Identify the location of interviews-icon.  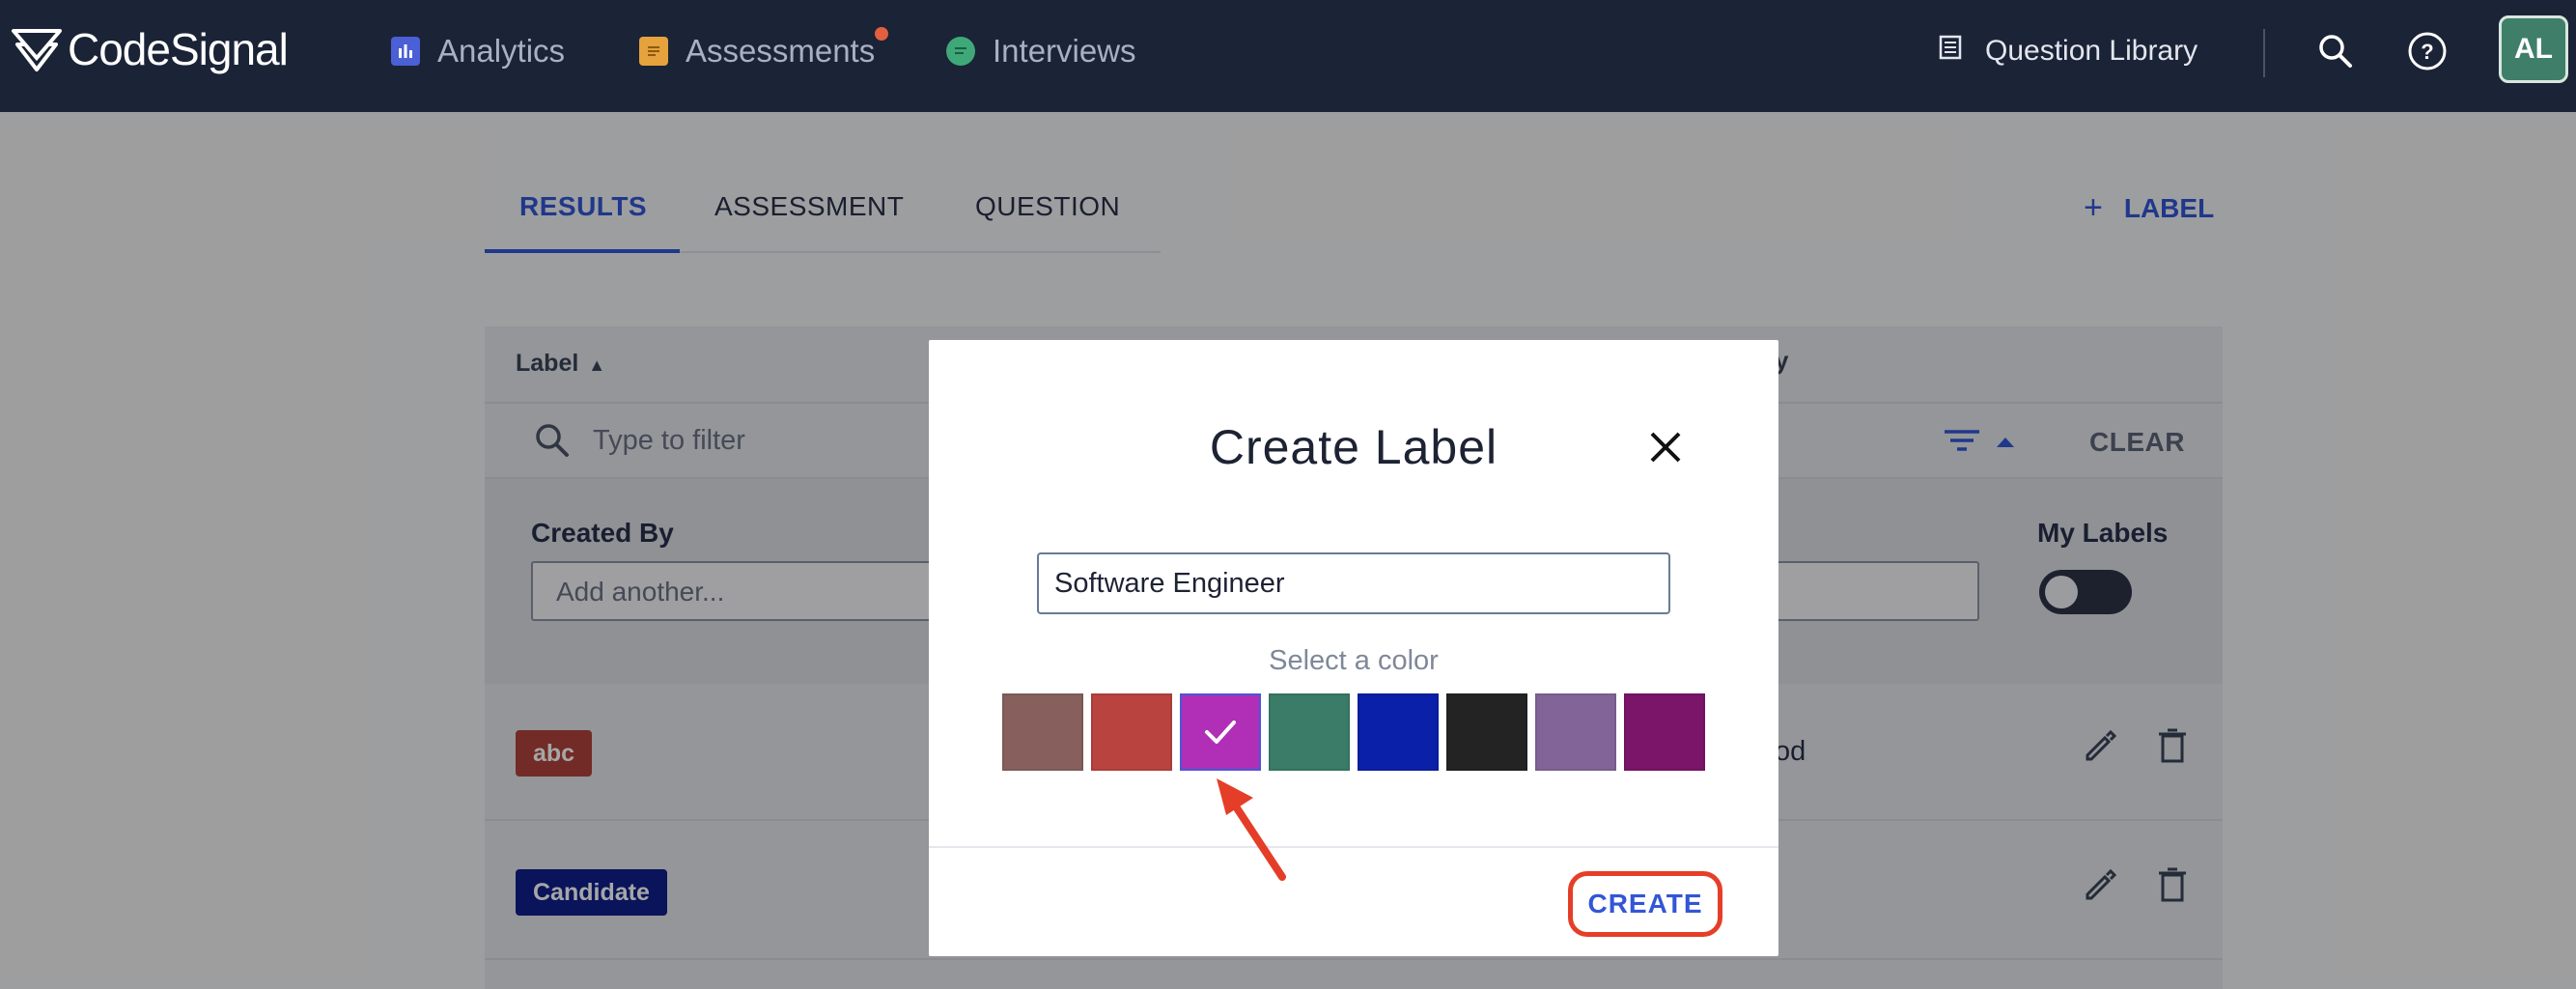
(961, 52).